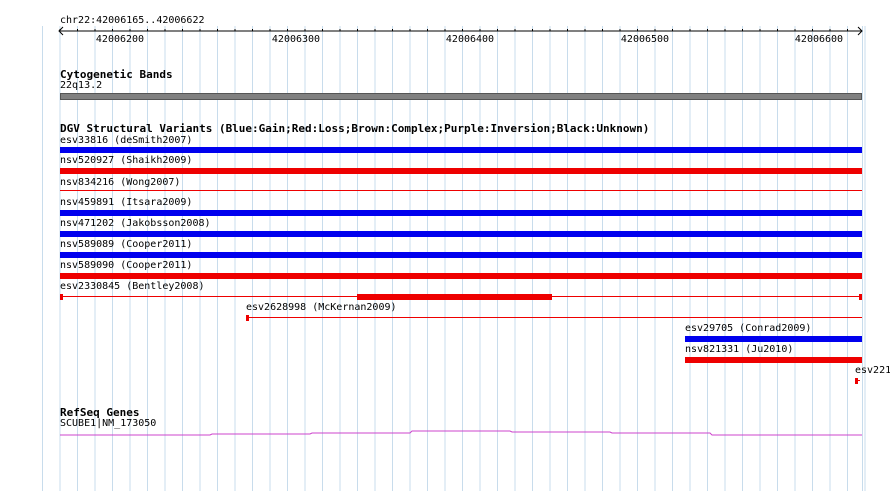  I want to click on cytoband-label: 22q13.2, so click(81, 86).